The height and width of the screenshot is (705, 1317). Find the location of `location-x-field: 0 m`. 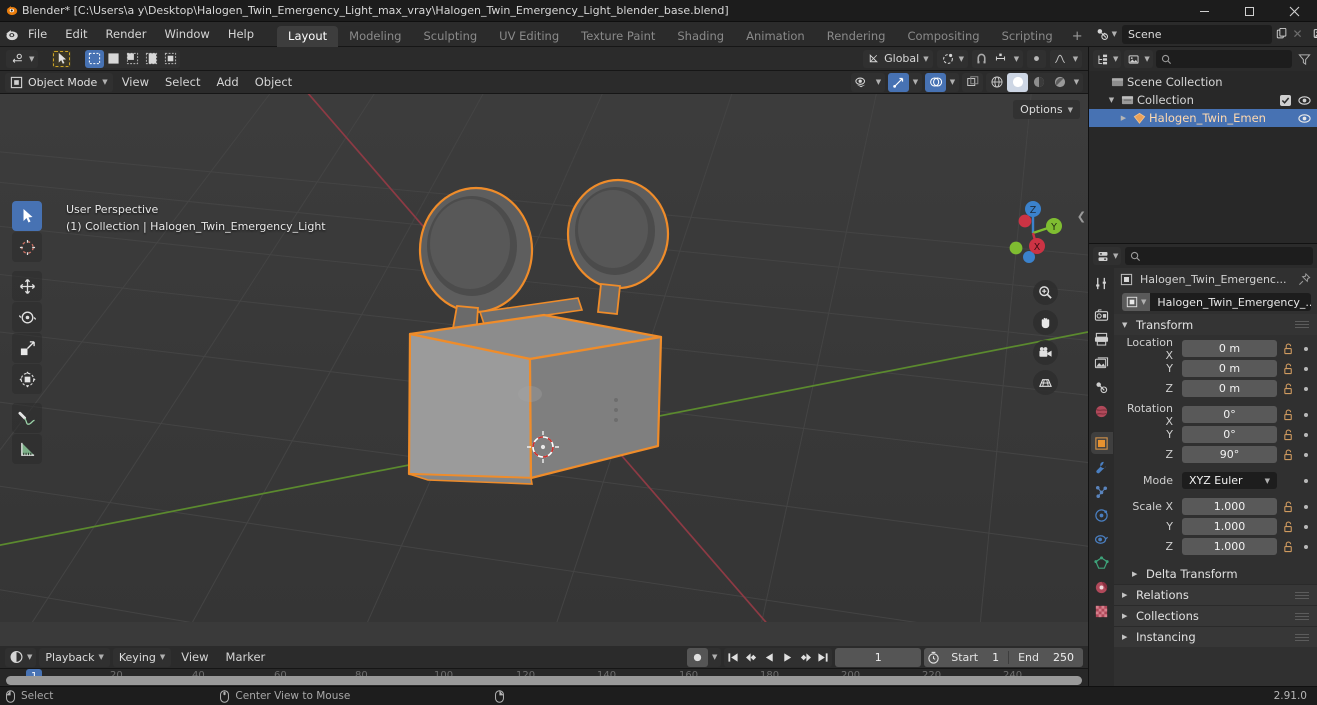

location-x-field: 0 m is located at coordinates (1229, 348).